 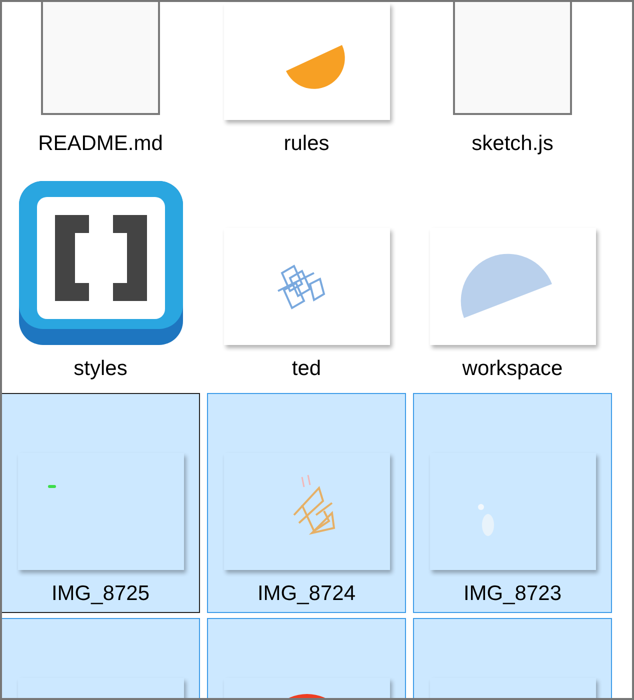 I want to click on file-tile: IMG_8724, so click(x=306, y=503).